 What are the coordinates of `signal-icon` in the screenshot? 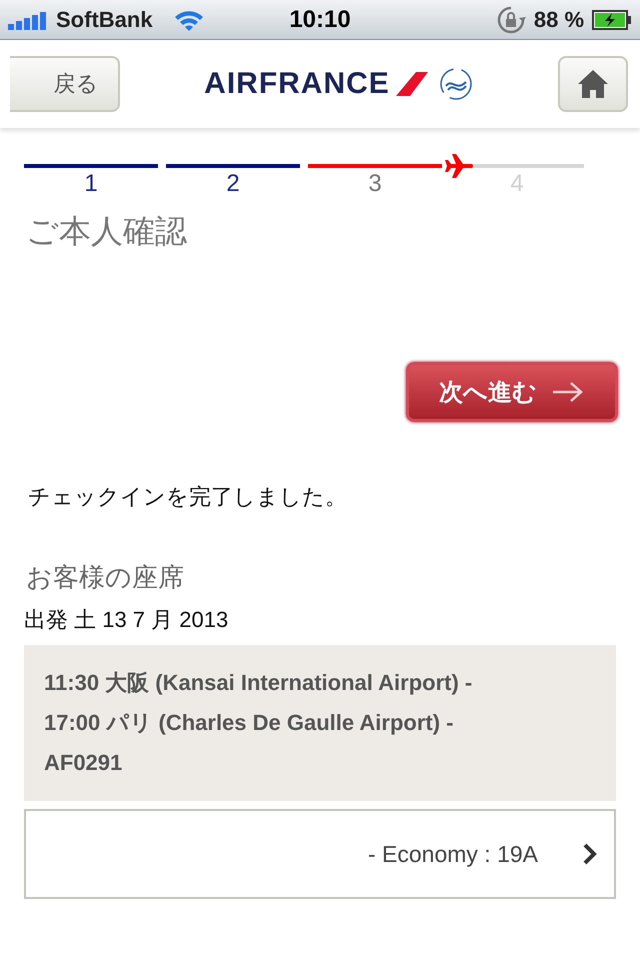 It's located at (28, 20).